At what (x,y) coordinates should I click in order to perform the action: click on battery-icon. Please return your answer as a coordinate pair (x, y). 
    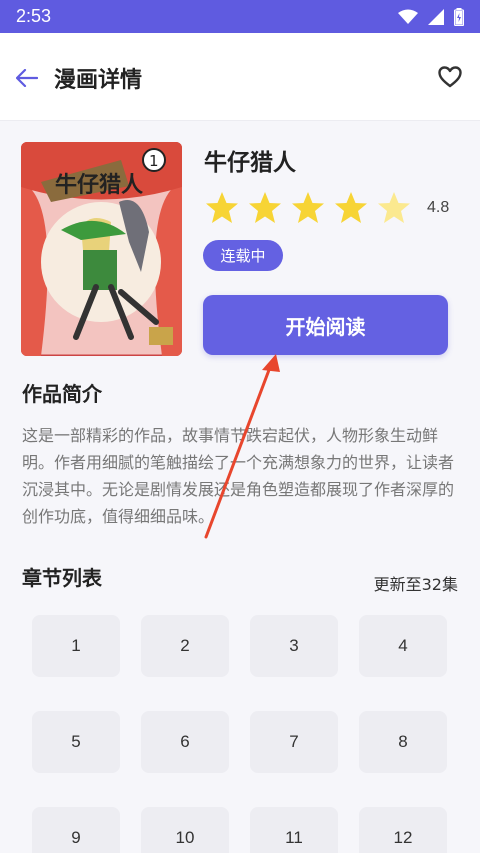
    Looking at the image, I should click on (459, 16).